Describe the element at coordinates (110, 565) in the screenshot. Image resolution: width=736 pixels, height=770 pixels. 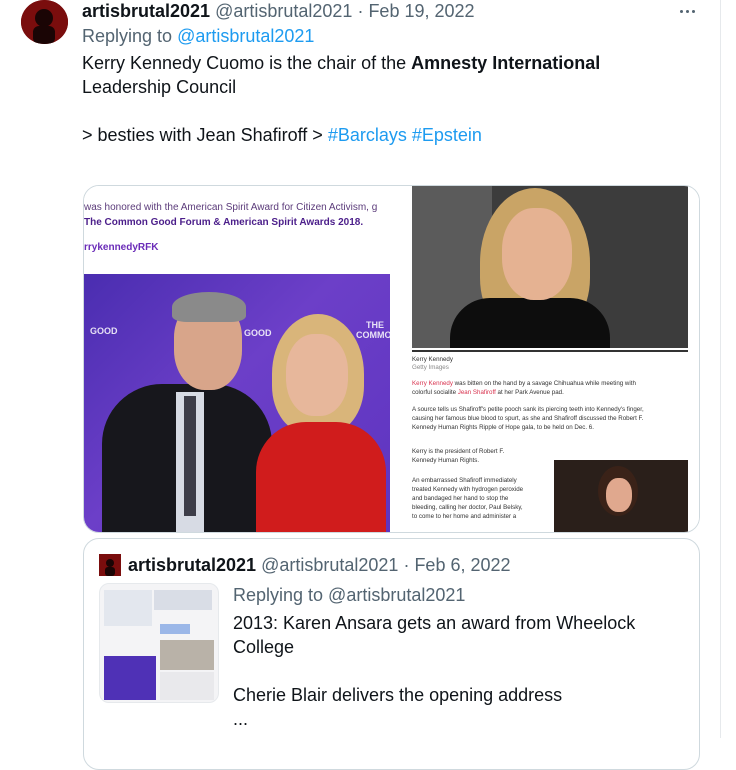
I see `quoted-author-avatar` at that location.